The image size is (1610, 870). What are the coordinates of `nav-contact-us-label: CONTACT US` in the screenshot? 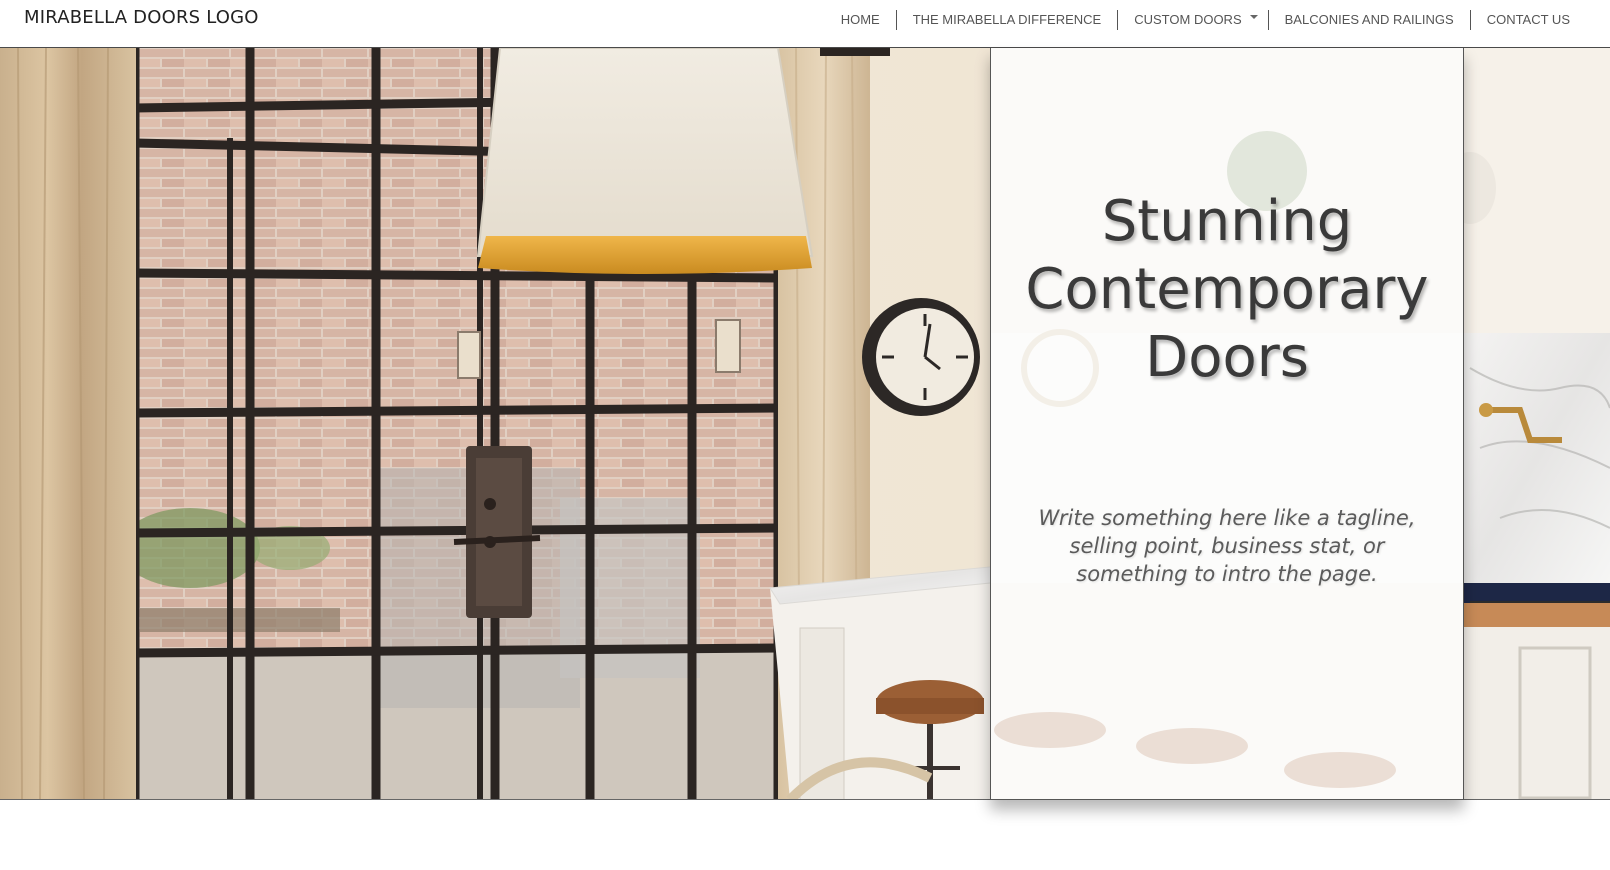 It's located at (1528, 19).